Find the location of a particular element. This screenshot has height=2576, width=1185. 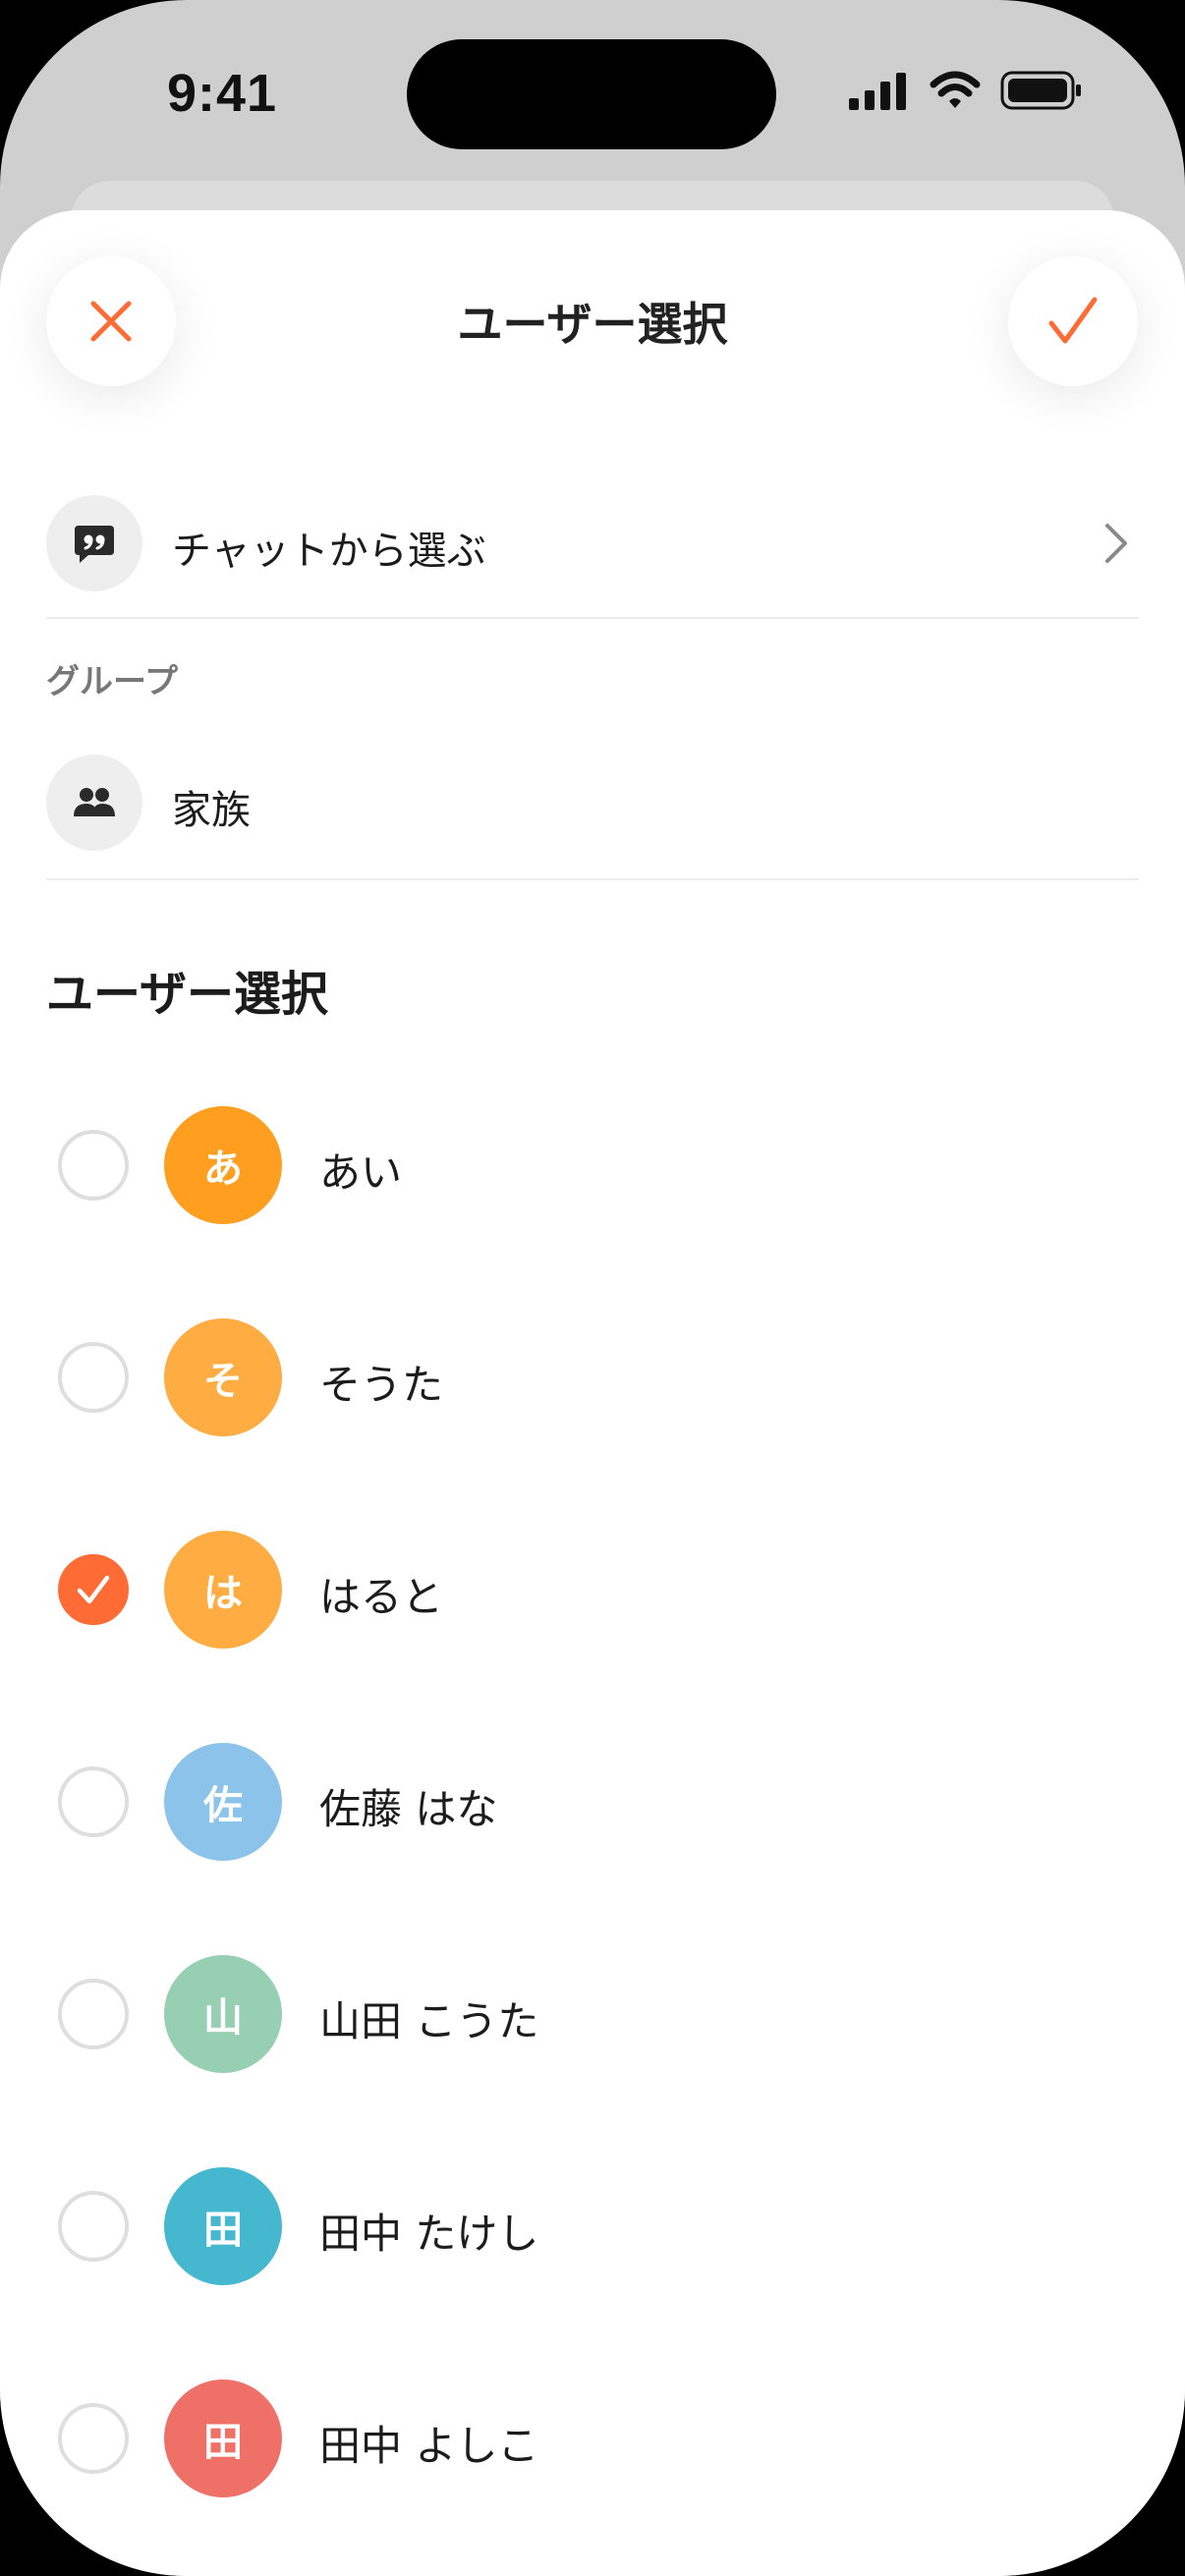

avatar: 山 is located at coordinates (223, 2014).